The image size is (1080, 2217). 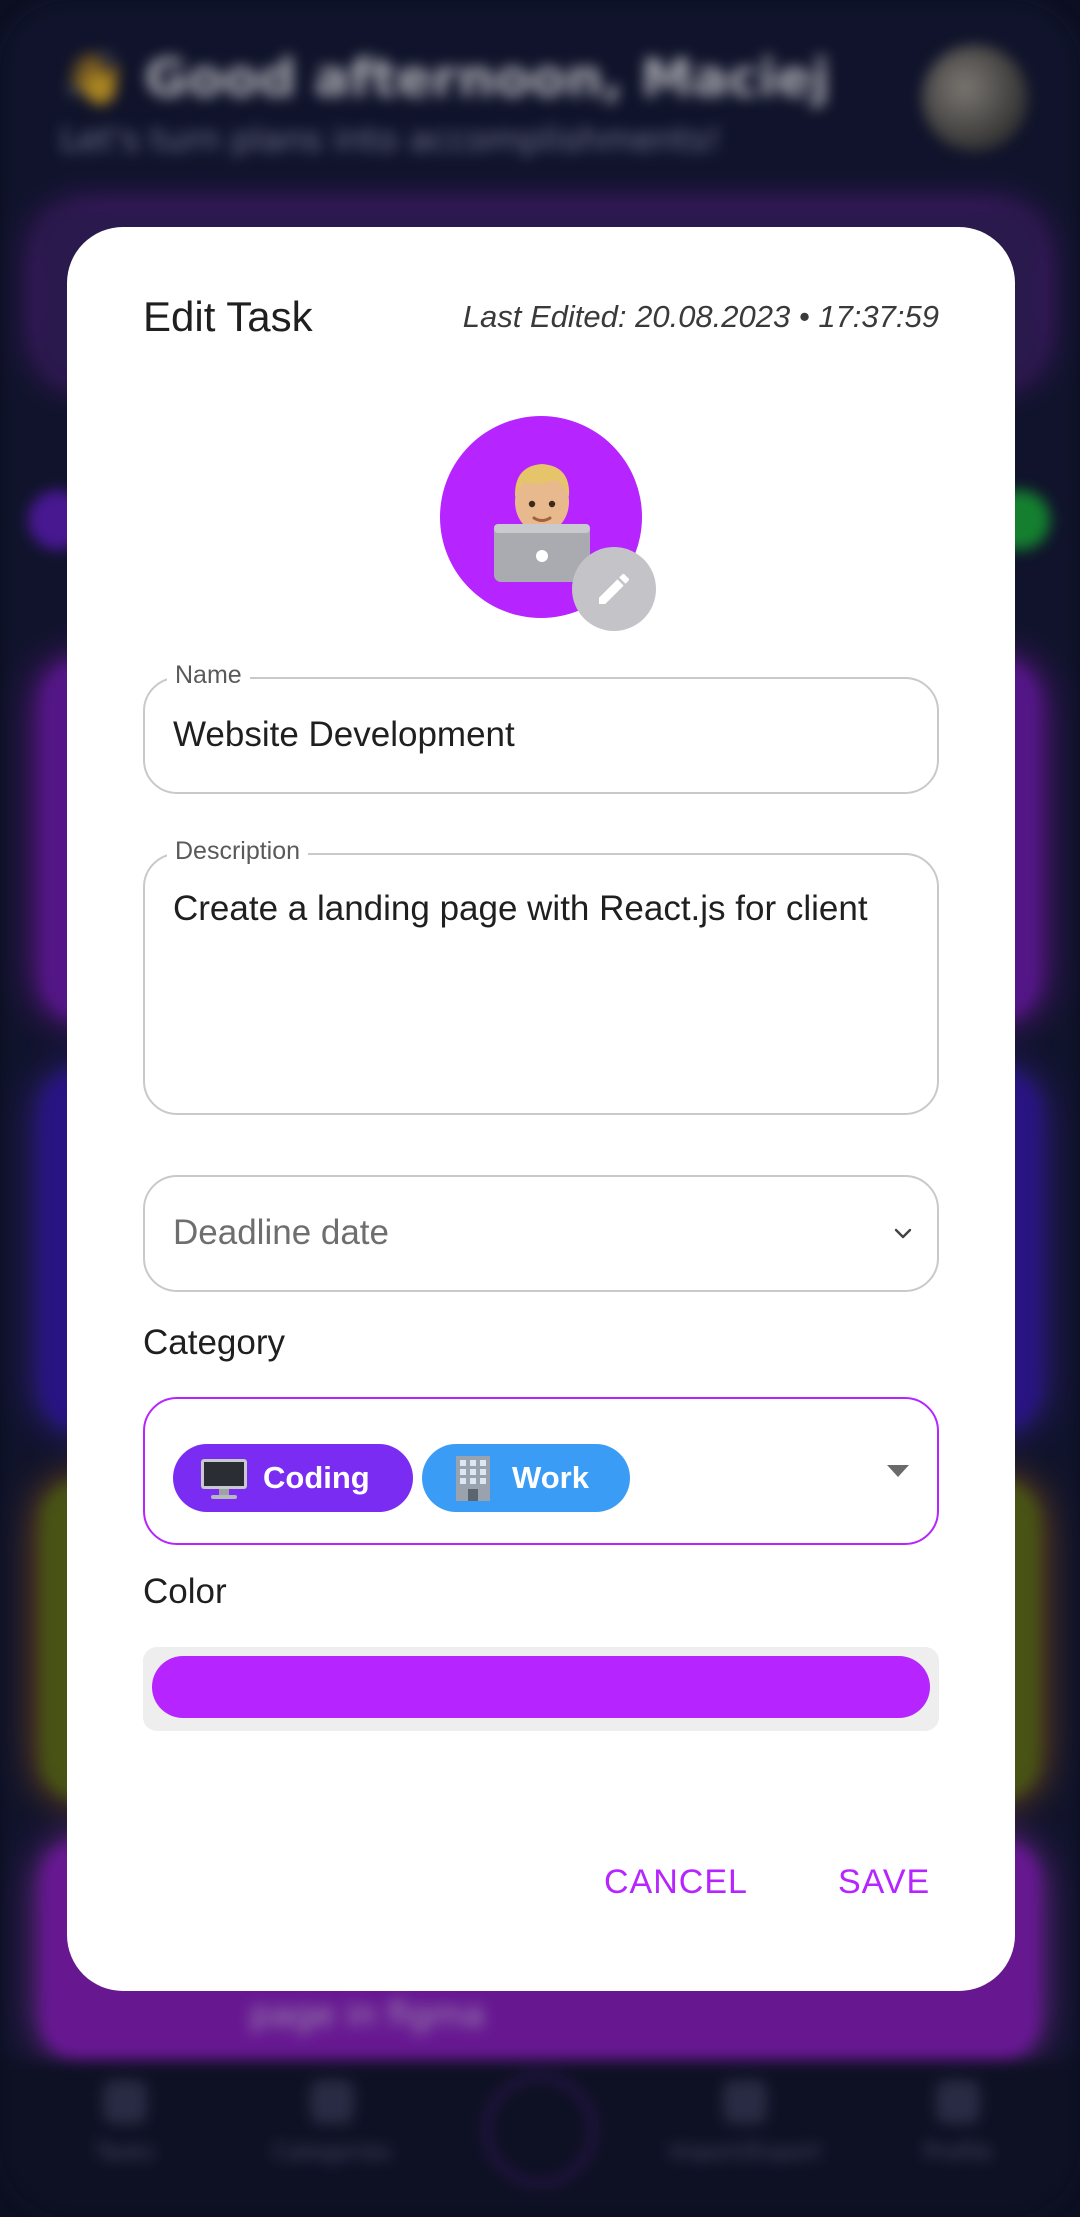 I want to click on deadline-date-placeholder: Deadline date, so click(x=281, y=1233).